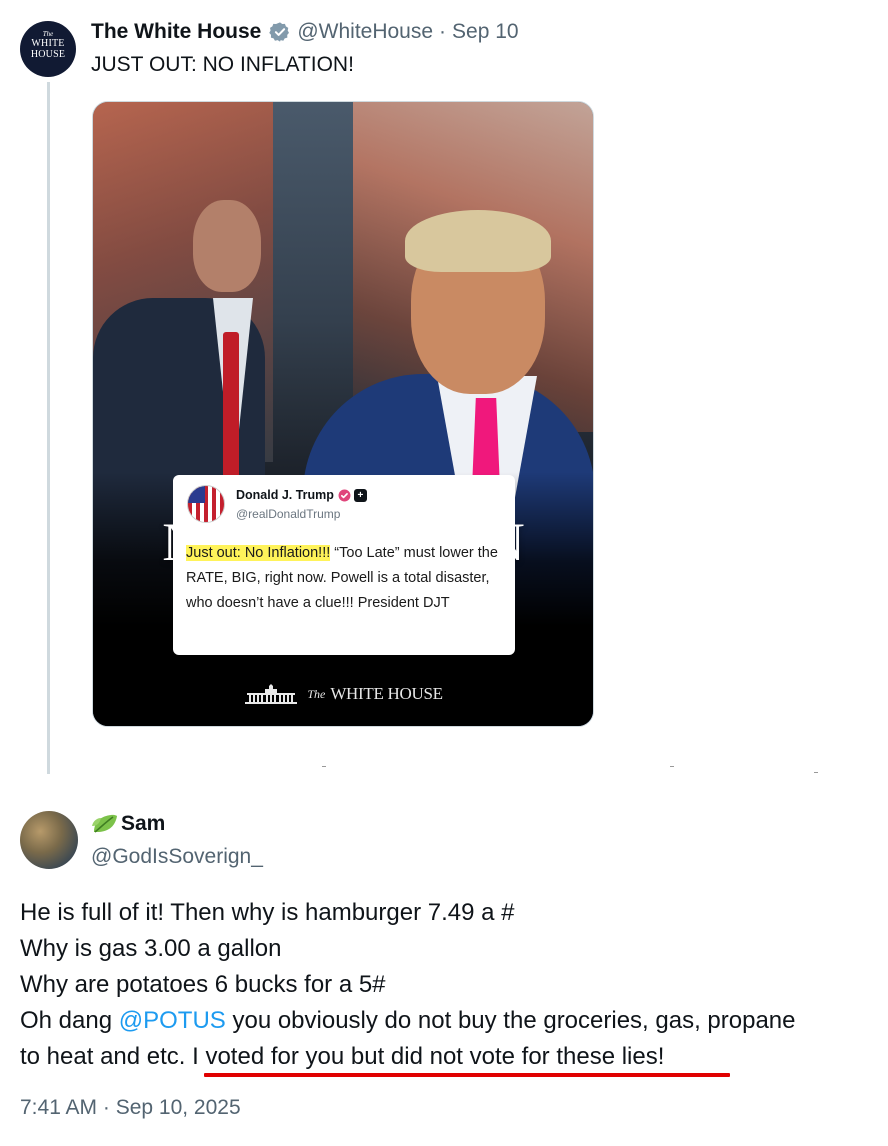  Describe the element at coordinates (360, 495) in the screenshot. I see `plus-icon: +` at that location.